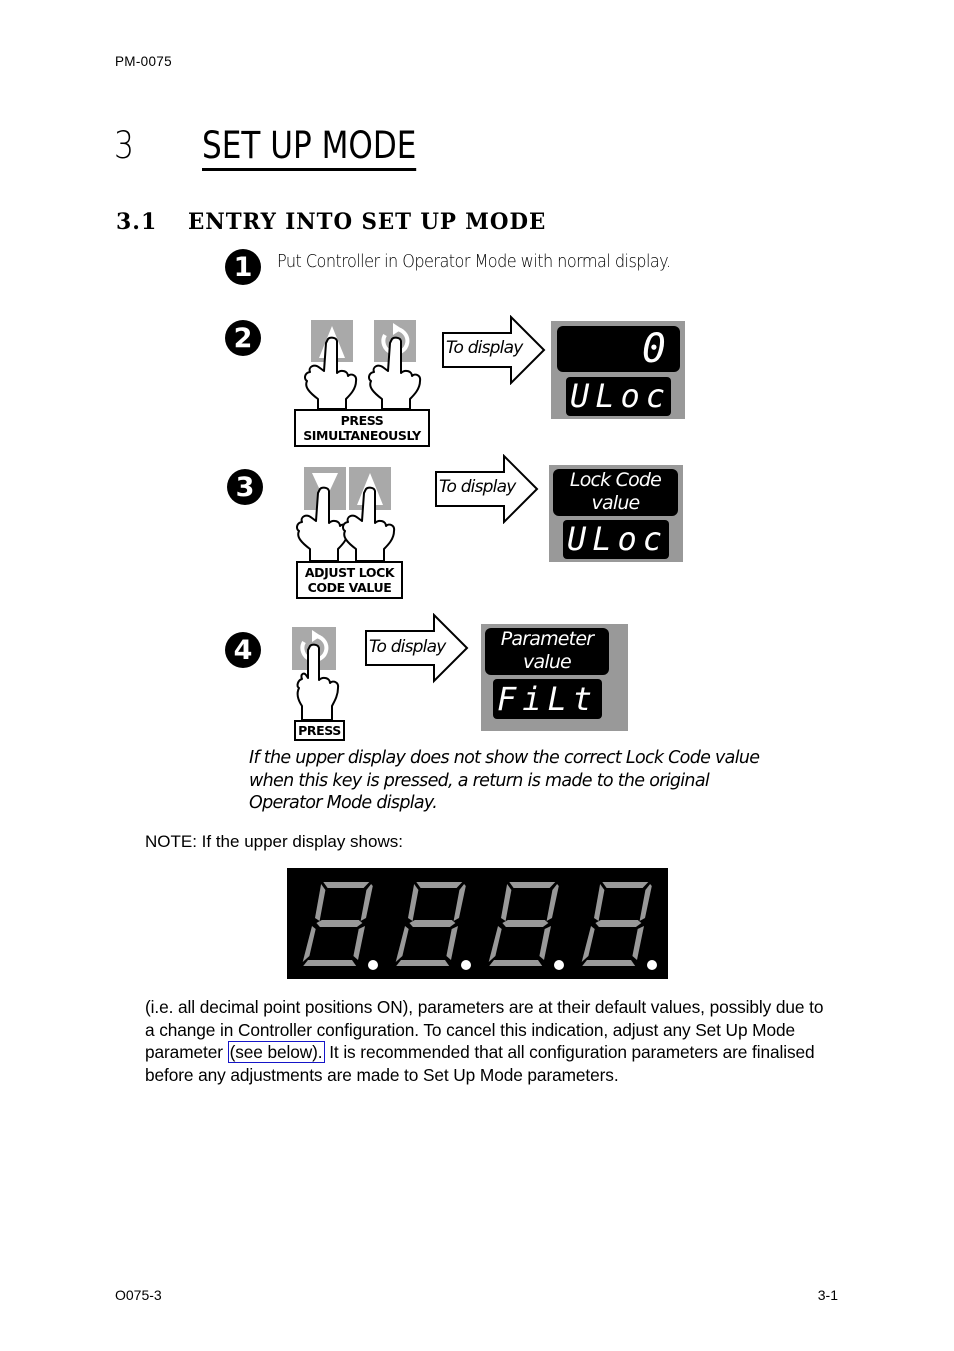  What do you see at coordinates (137, 222) in the screenshot?
I see `section-number: 3.1` at bounding box center [137, 222].